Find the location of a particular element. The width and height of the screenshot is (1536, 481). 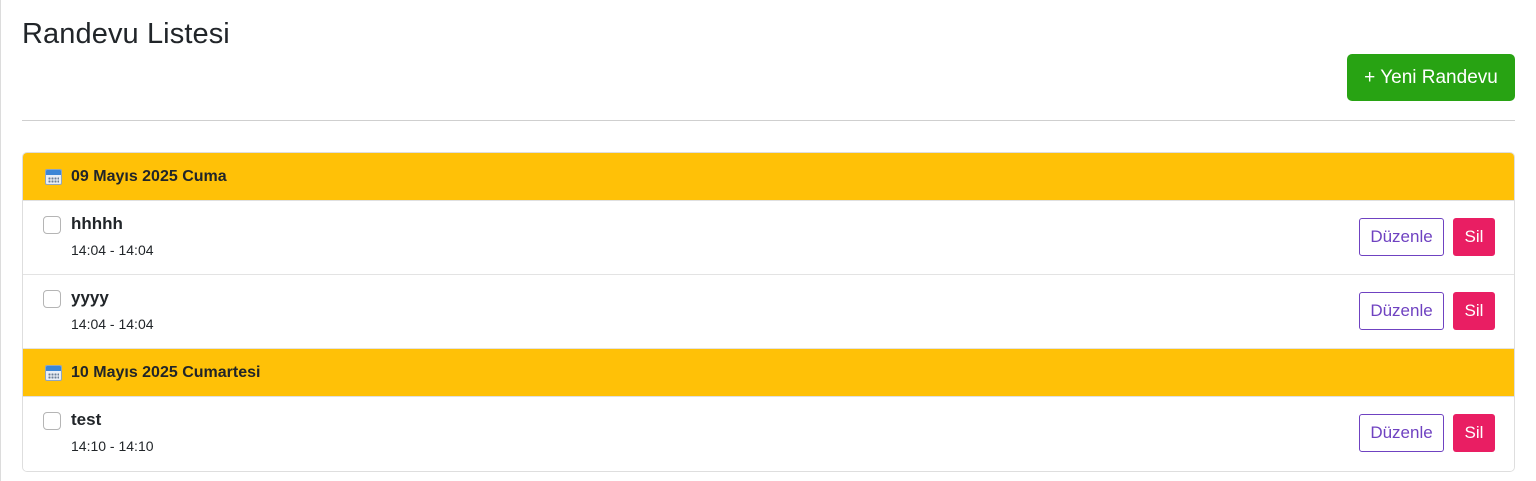

day-label: 10 Mayıs 2025 Cumartesi is located at coordinates (166, 372).